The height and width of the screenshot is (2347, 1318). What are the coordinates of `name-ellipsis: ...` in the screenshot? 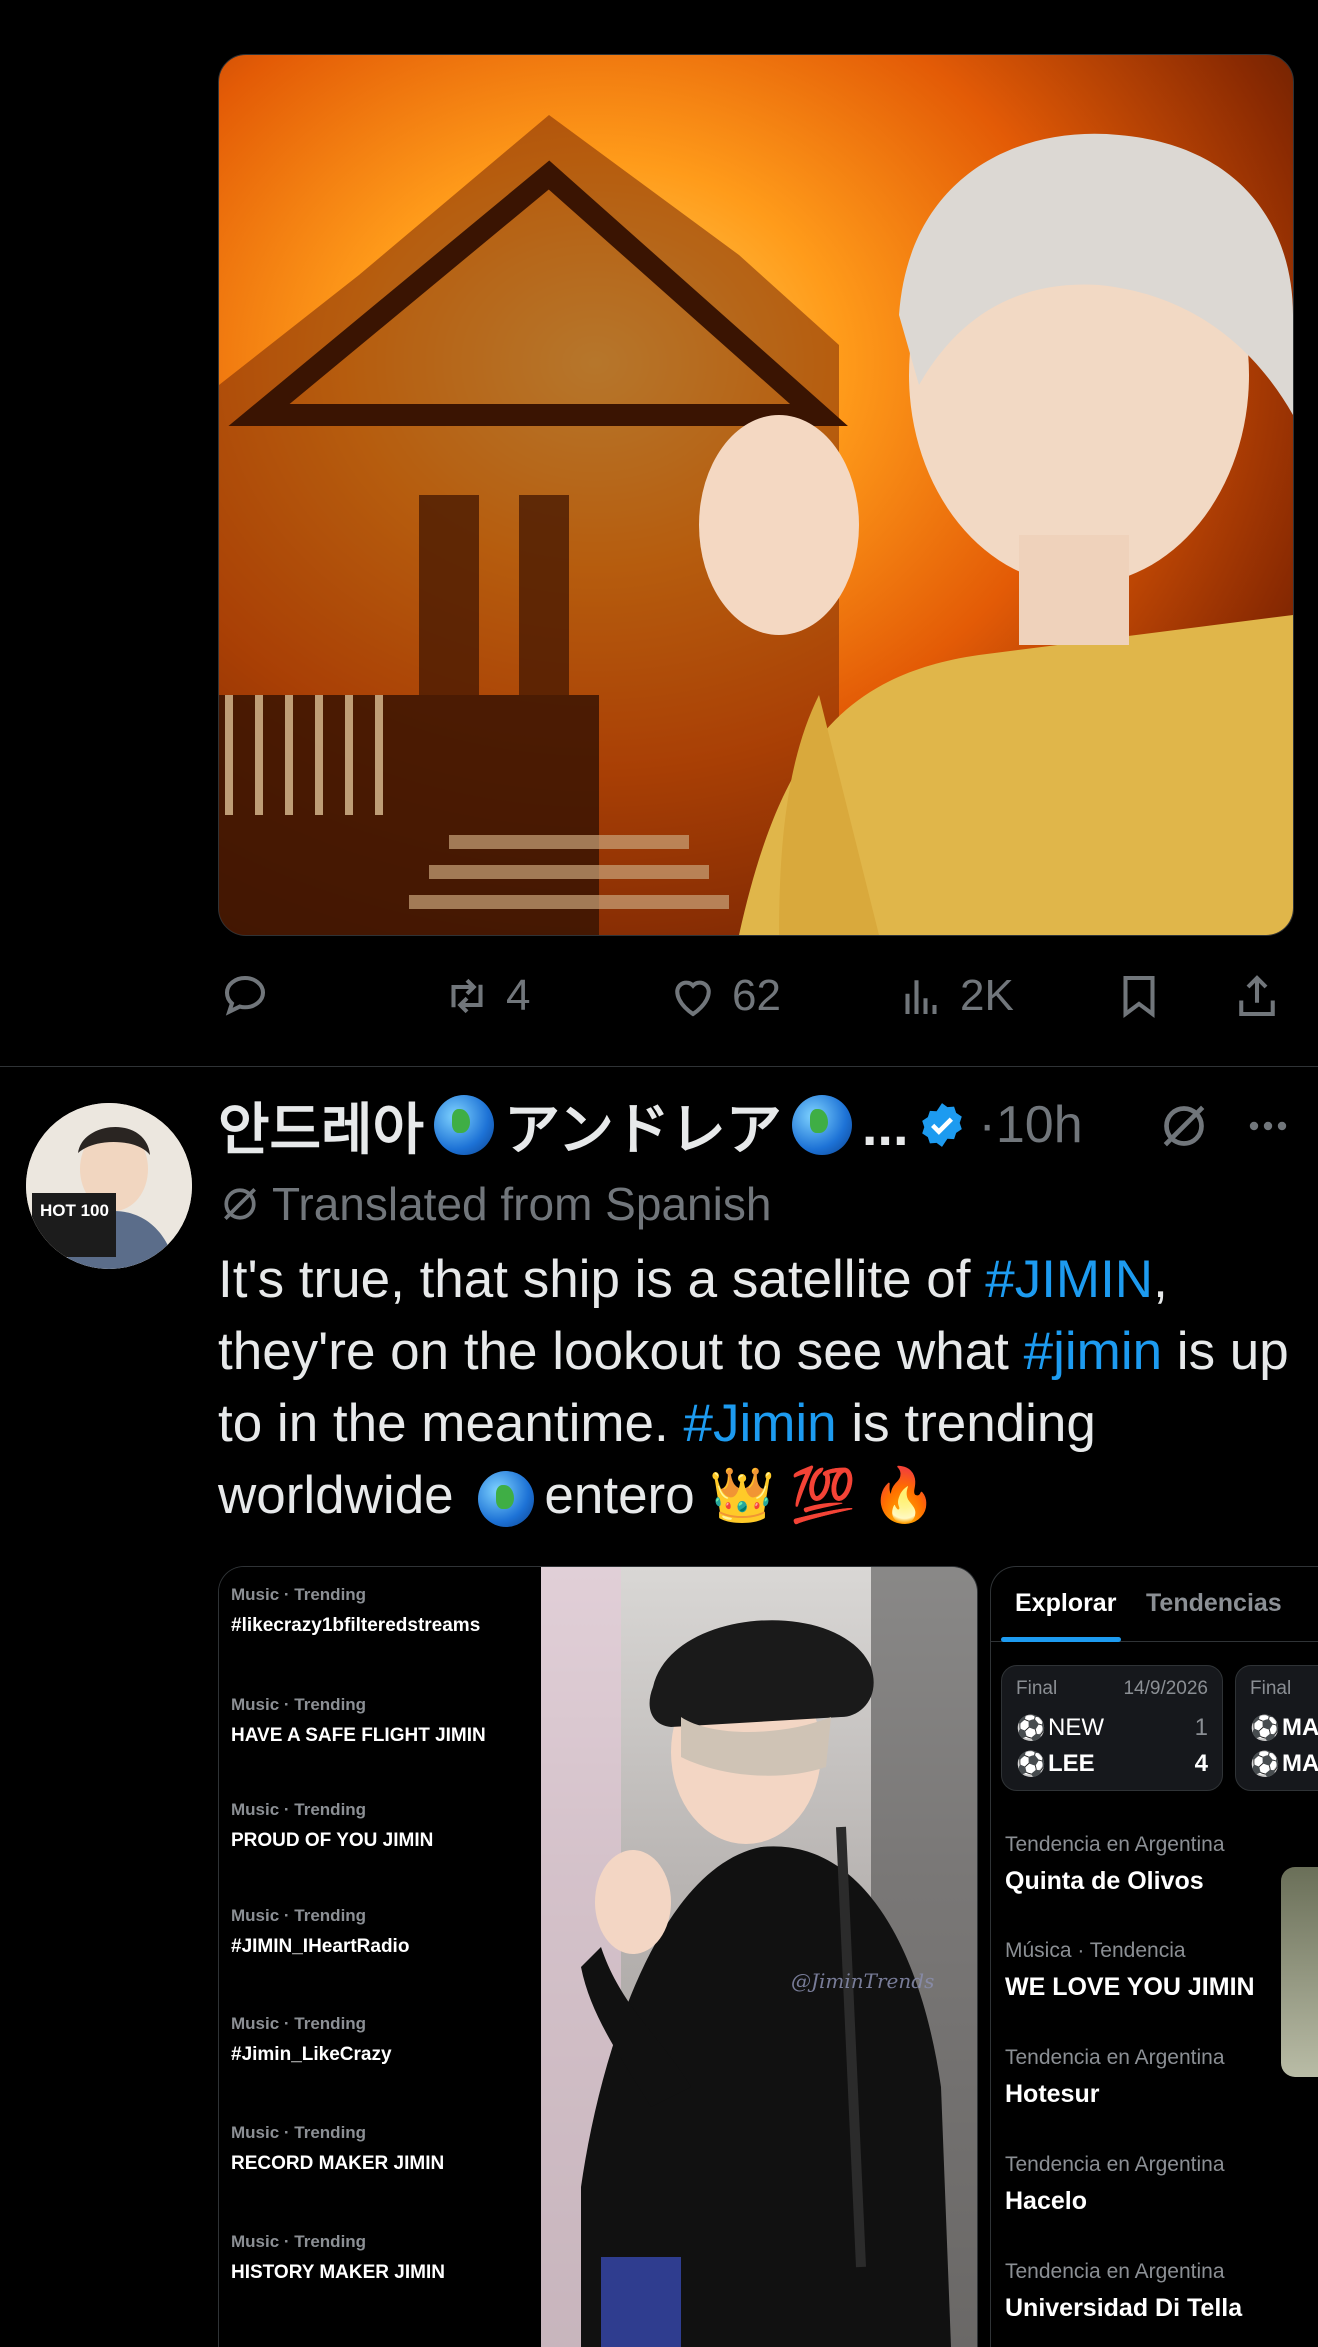 It's located at (885, 1125).